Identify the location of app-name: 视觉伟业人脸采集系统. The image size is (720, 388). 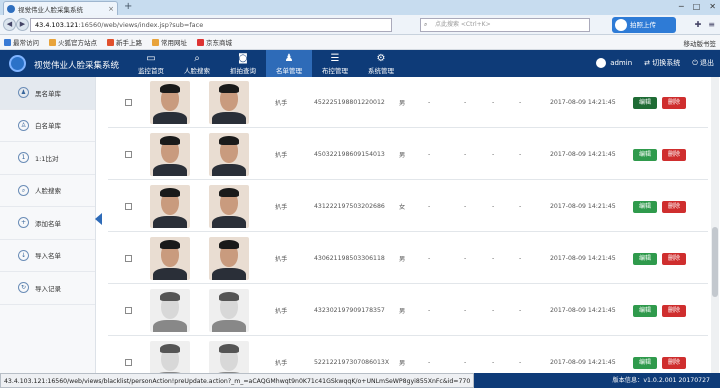
(77, 66).